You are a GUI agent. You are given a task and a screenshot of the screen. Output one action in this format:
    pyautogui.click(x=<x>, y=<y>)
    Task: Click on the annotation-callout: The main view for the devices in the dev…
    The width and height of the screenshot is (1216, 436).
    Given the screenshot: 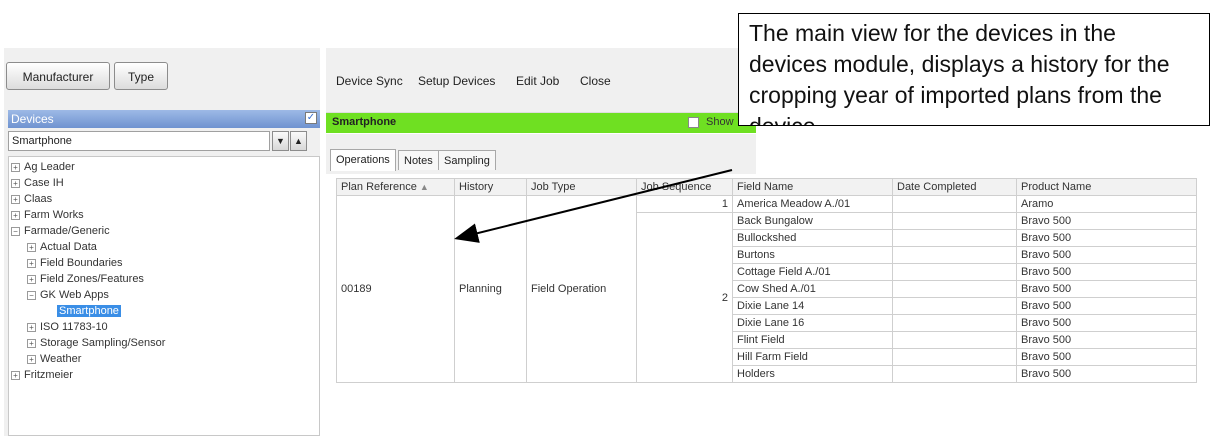 What is the action you would take?
    pyautogui.click(x=974, y=69)
    